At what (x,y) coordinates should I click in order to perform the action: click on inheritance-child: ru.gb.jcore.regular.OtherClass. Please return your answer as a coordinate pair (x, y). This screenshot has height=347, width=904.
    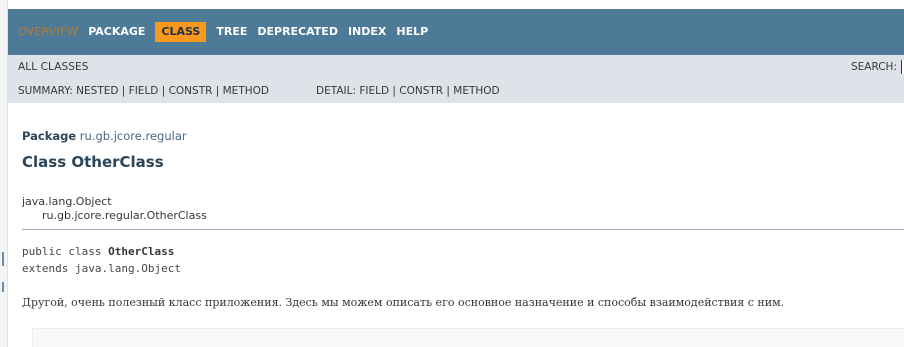
    Looking at the image, I should click on (124, 215).